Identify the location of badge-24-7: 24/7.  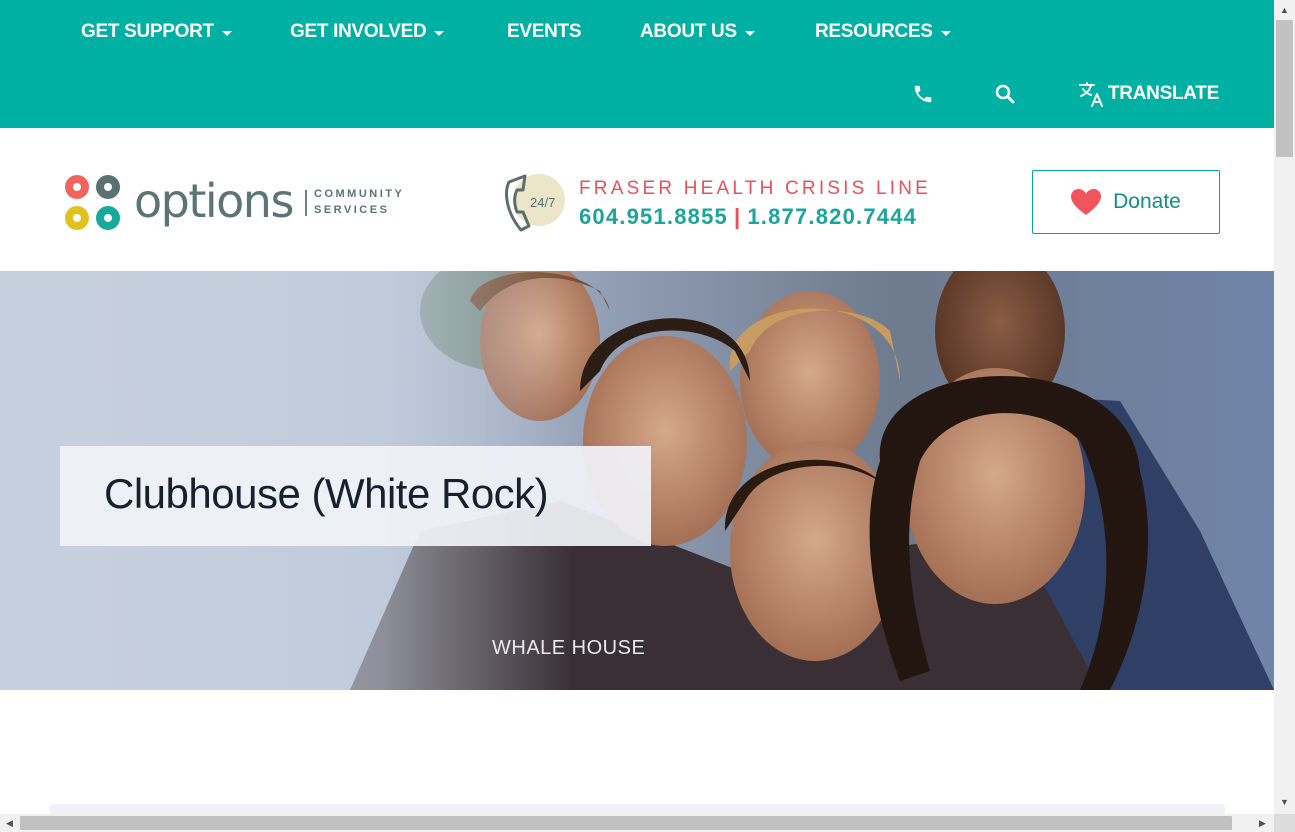
(542, 202).